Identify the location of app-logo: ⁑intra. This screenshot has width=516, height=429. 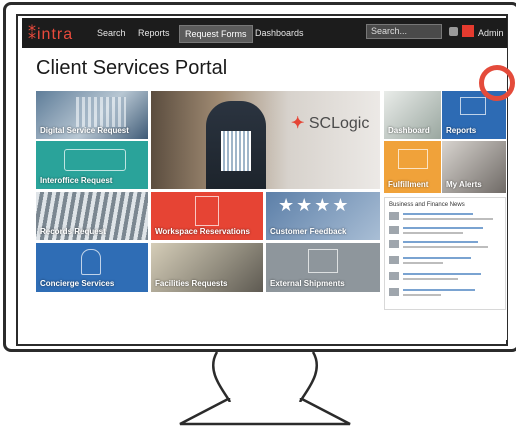
(50, 34).